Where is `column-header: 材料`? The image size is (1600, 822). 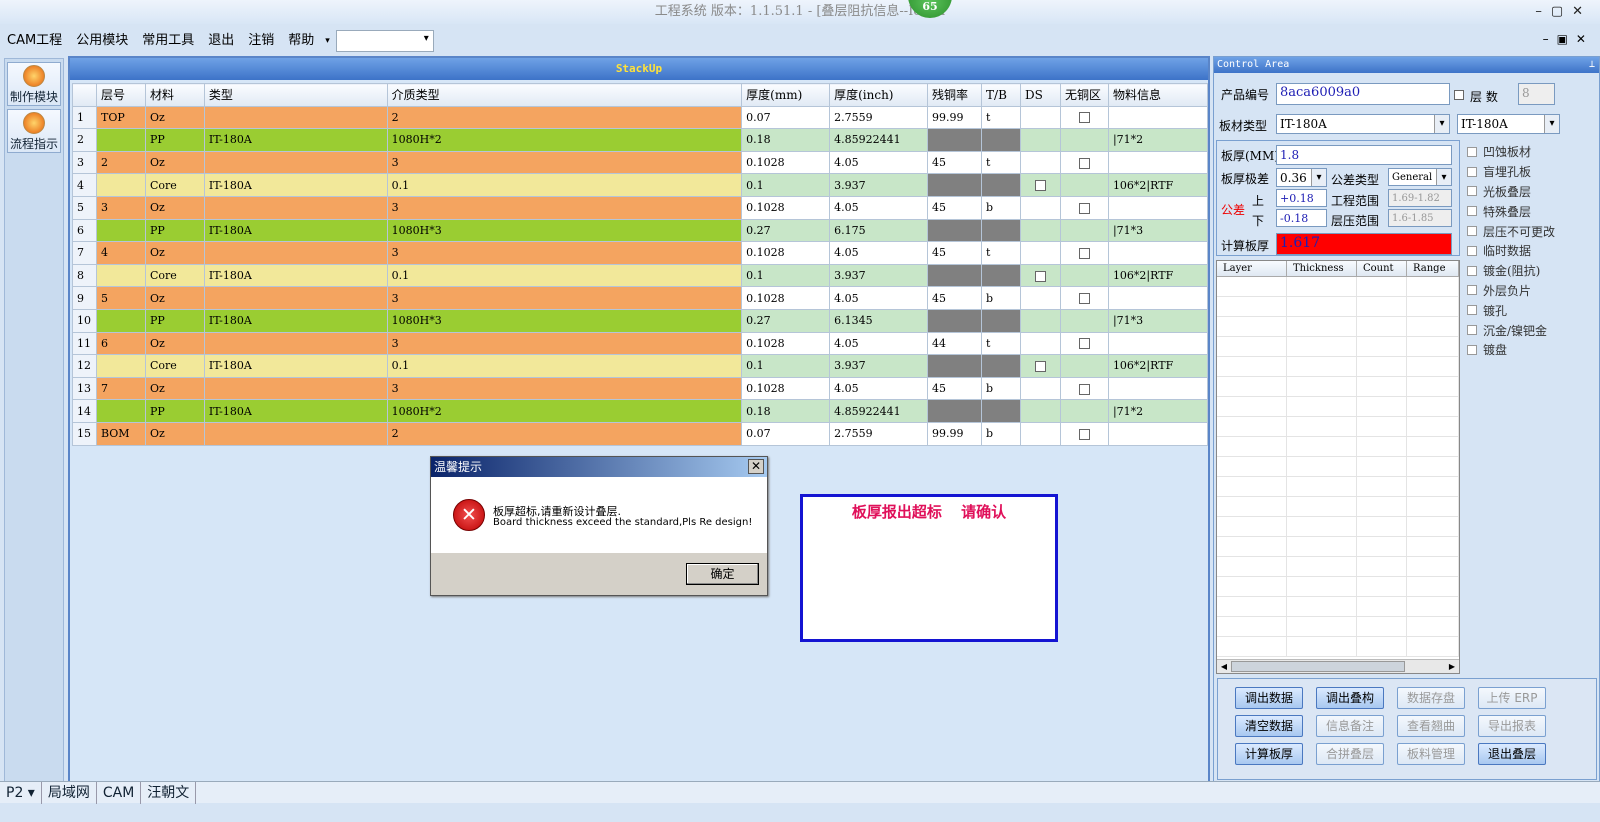
column-header: 材料 is located at coordinates (174, 95).